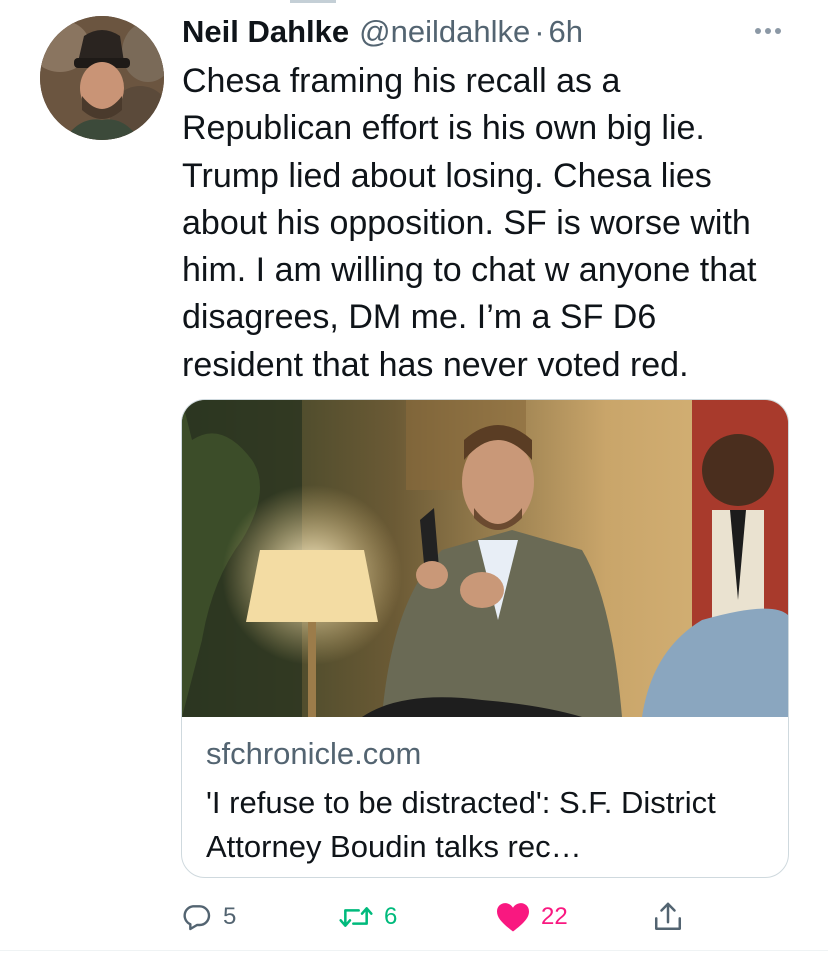  I want to click on reply-icon, so click(197, 918).